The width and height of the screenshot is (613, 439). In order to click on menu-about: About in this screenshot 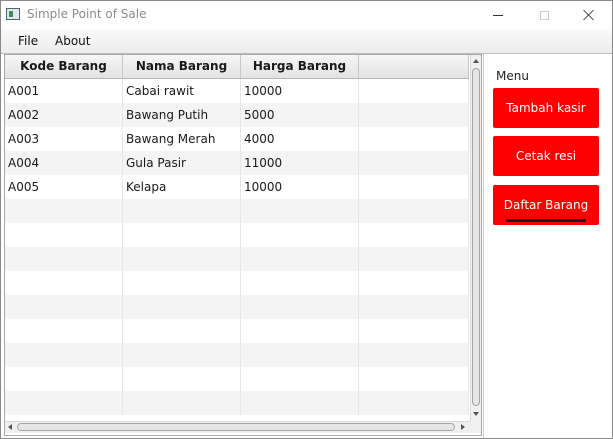, I will do `click(72, 41)`.